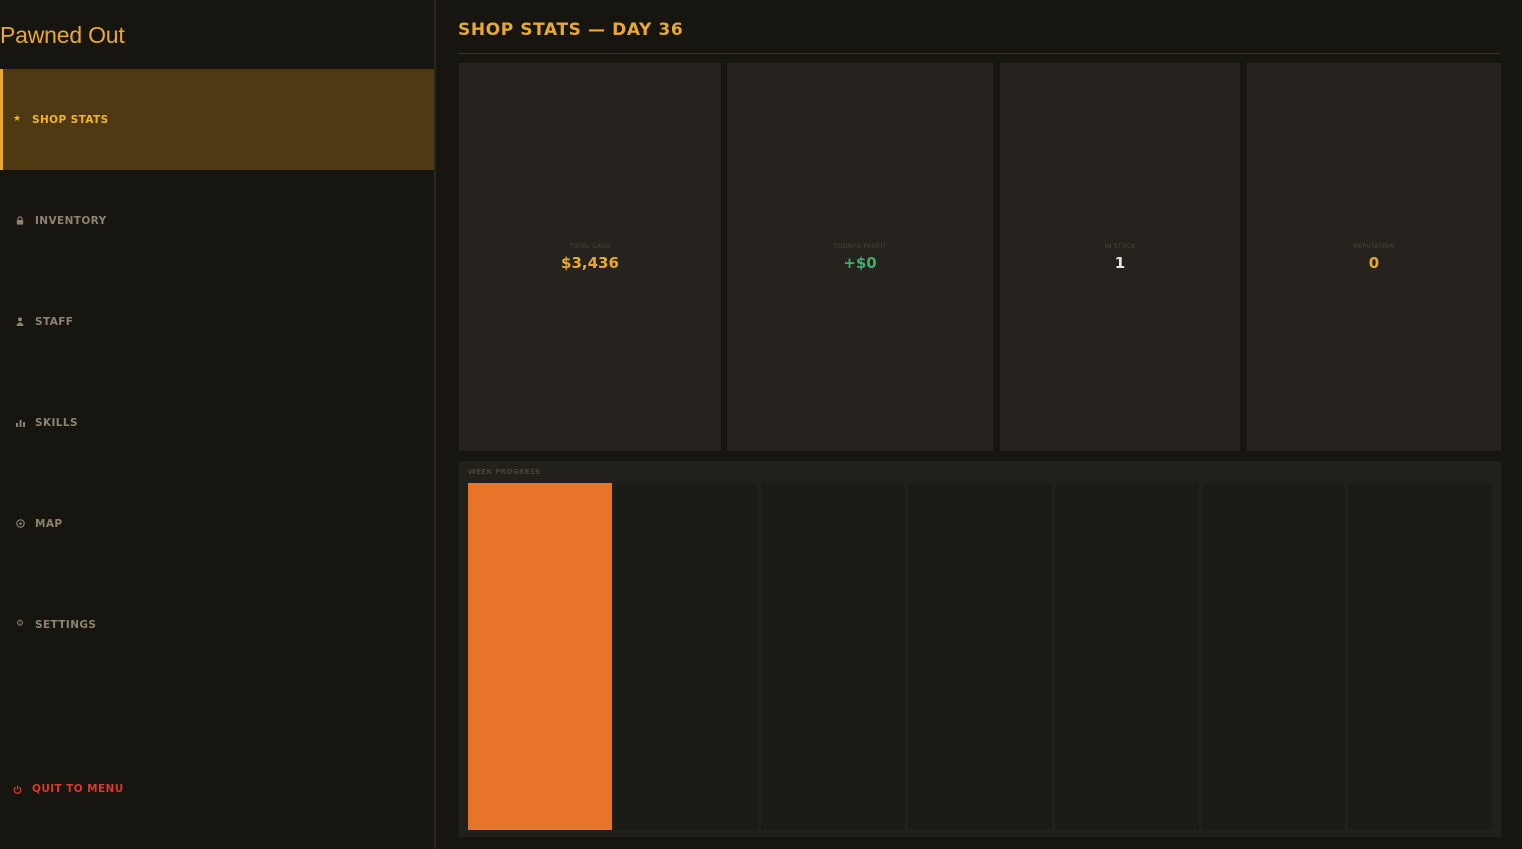 This screenshot has height=849, width=1522. Describe the element at coordinates (571, 30) in the screenshot. I see `page-title: SHOP STATS — DAY 36` at that location.